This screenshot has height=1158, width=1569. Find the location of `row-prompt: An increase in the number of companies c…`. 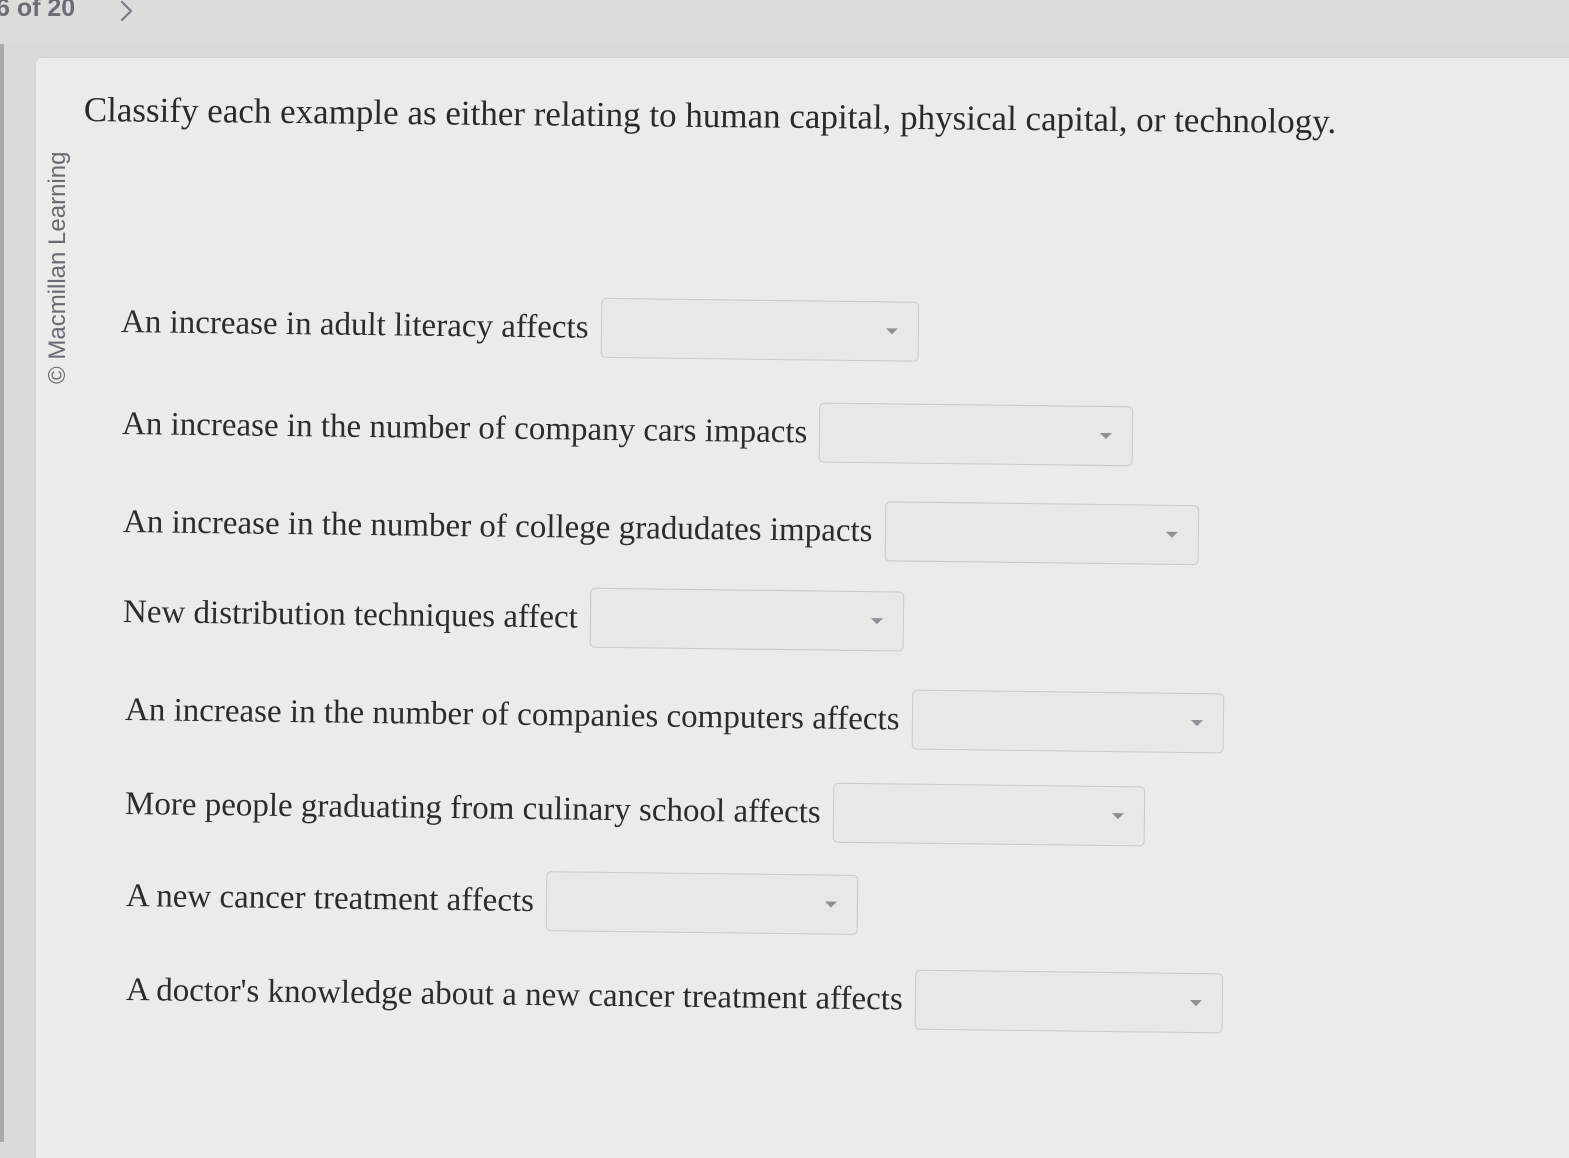

row-prompt: An increase in the number of companies c… is located at coordinates (512, 714).